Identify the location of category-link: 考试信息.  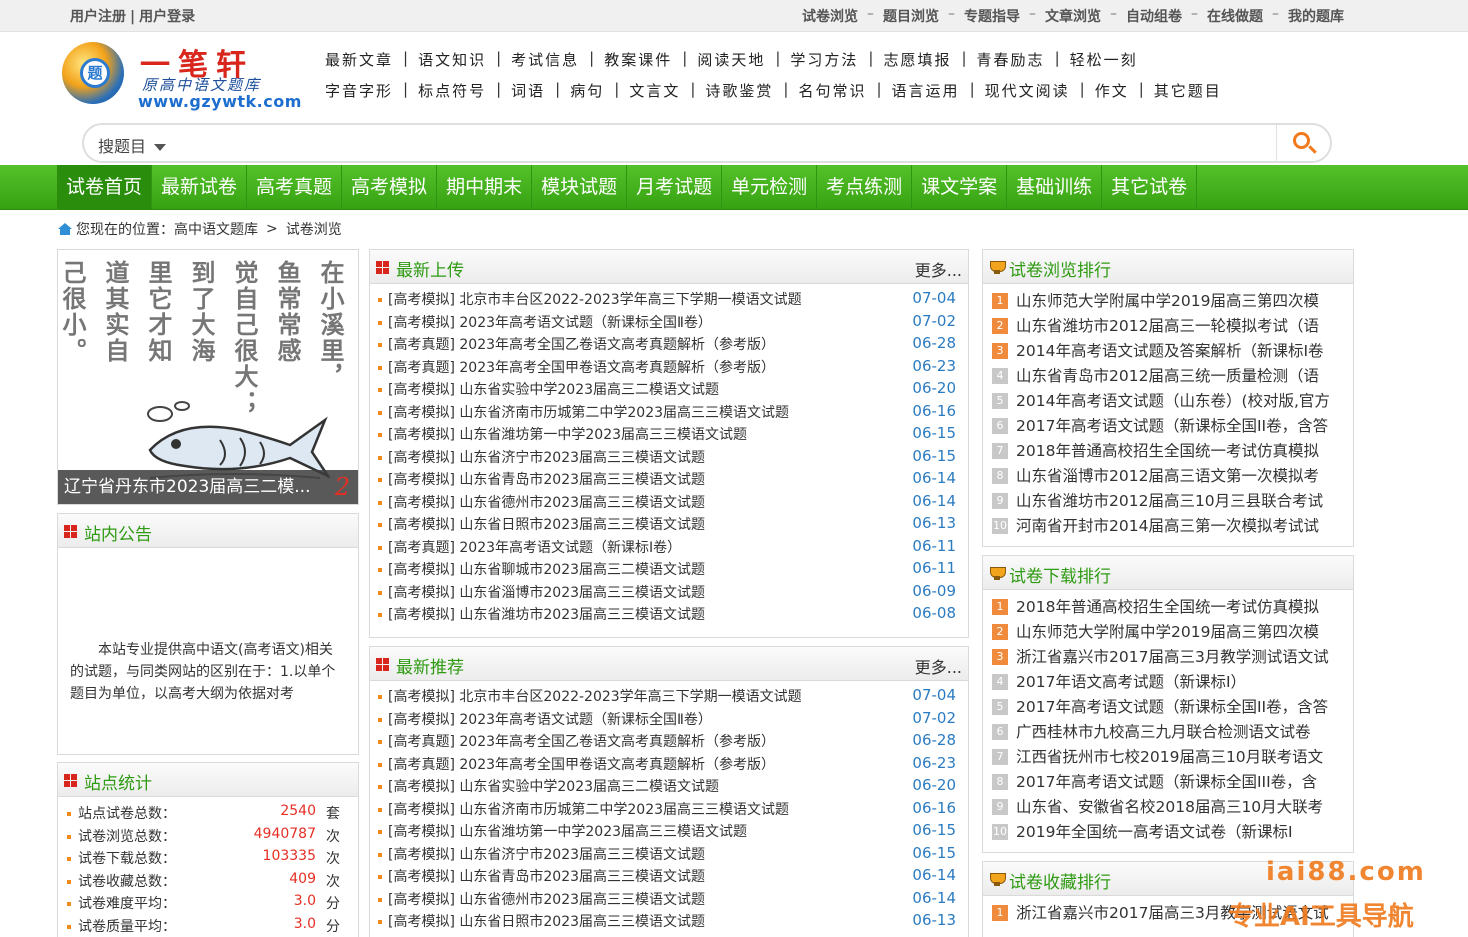
(545, 59).